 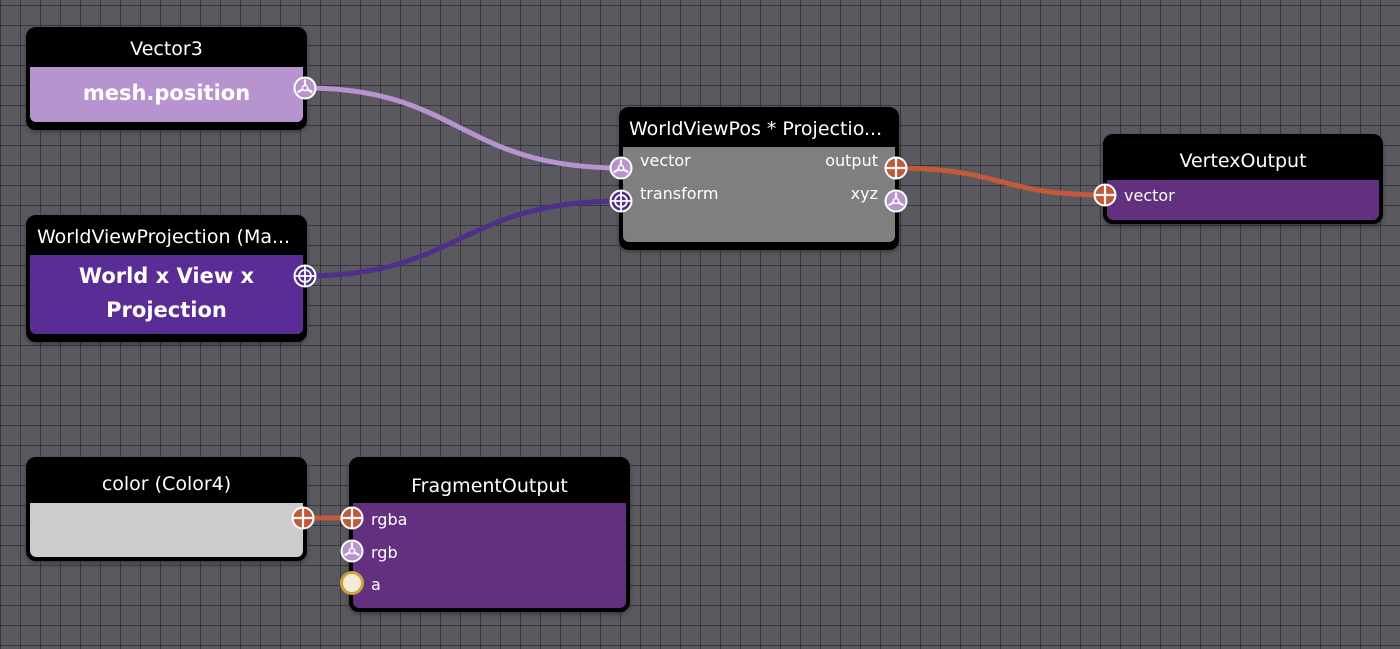 I want to click on fragment-rgba-port, so click(x=352, y=518).